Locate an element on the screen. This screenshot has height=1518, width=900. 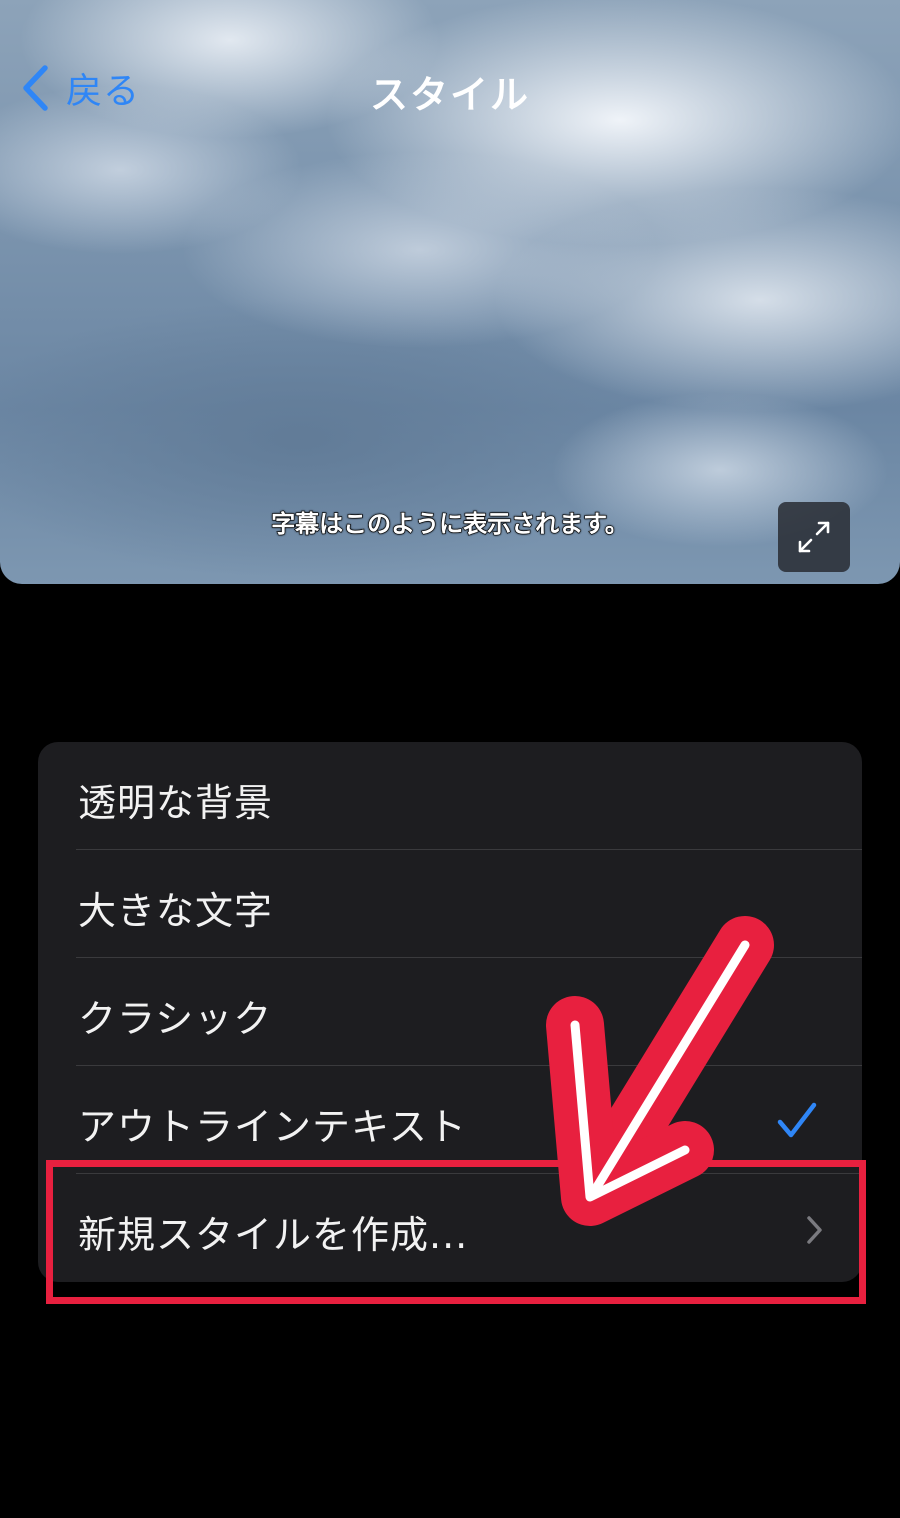
style-option-outline-text: アウトラインテキスト is located at coordinates (450, 1120).